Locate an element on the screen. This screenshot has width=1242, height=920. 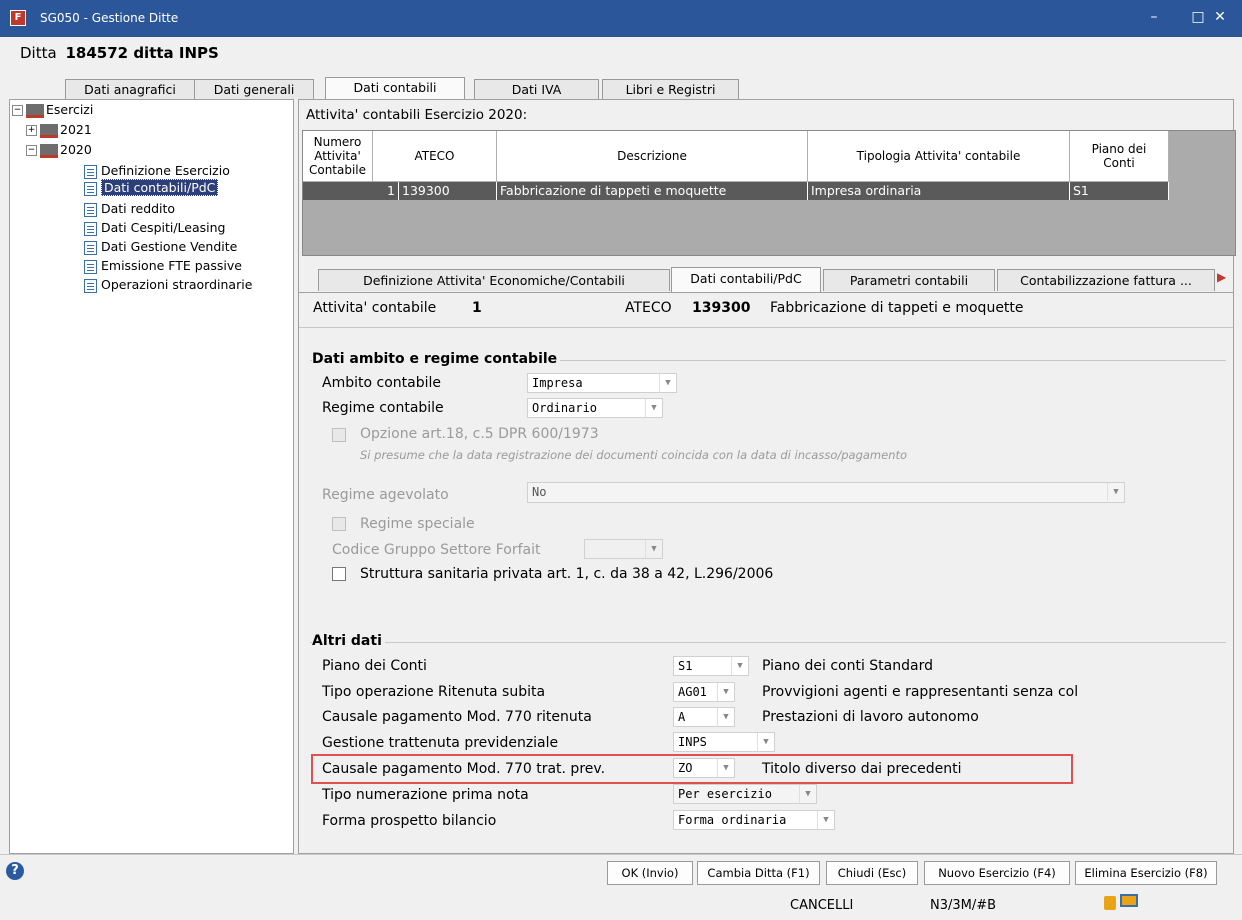
close-button: ✕ is located at coordinates (1220, 18).